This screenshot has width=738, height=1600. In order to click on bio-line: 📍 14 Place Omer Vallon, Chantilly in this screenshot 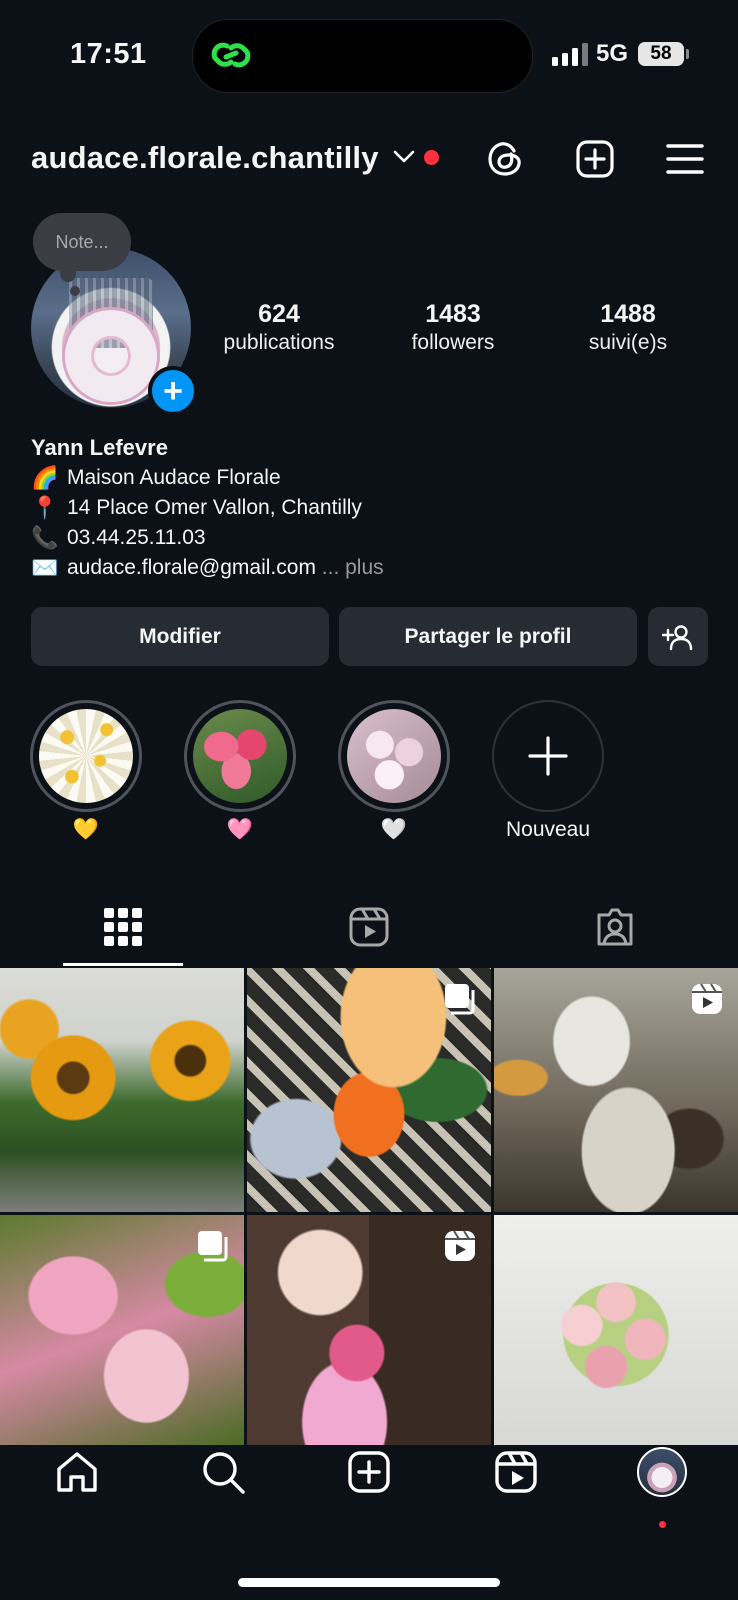, I will do `click(207, 508)`.